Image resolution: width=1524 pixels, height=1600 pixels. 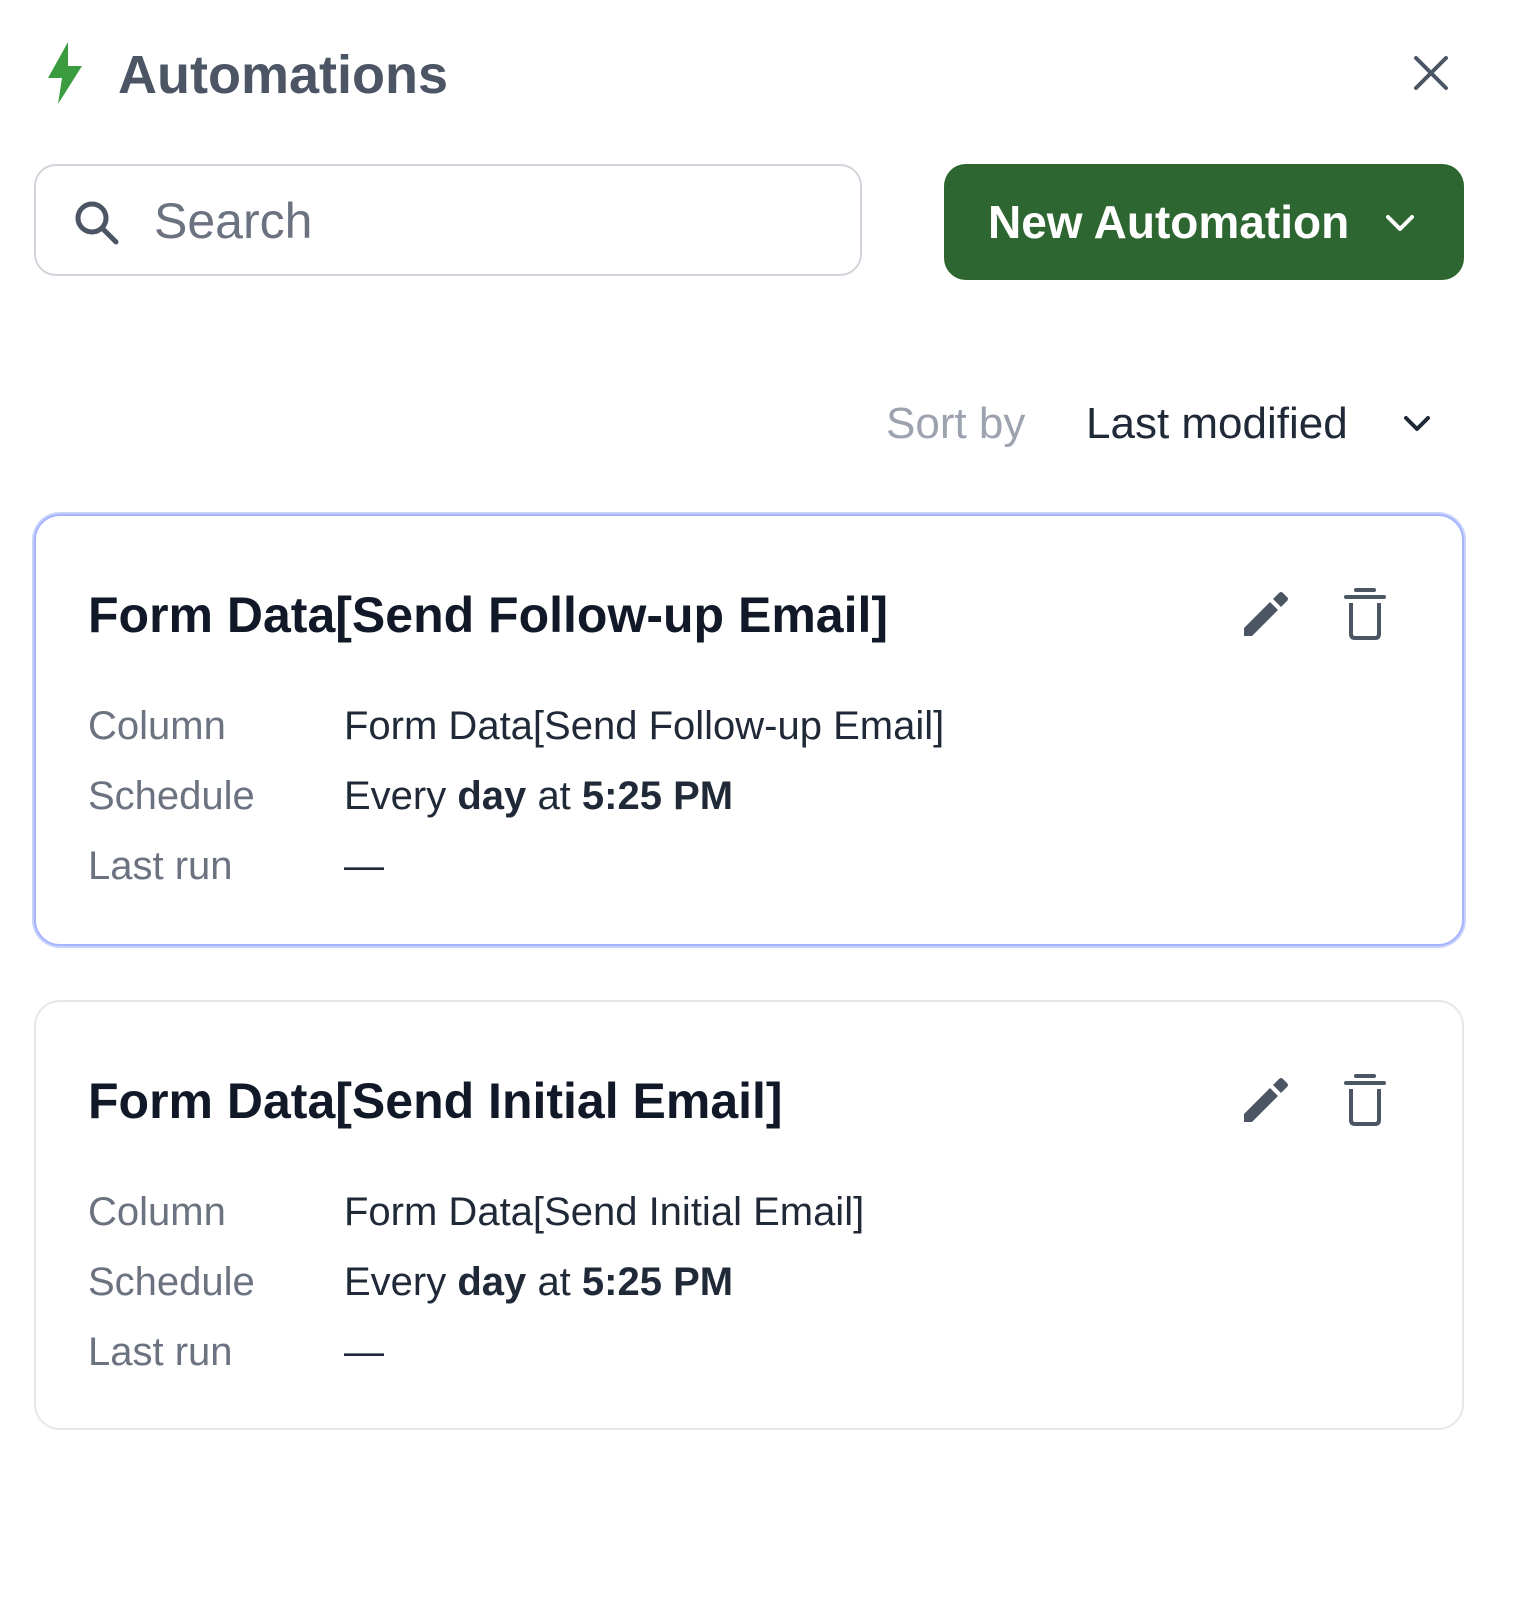 I want to click on column-value: Form Data[Send Initial Email], so click(x=604, y=1212).